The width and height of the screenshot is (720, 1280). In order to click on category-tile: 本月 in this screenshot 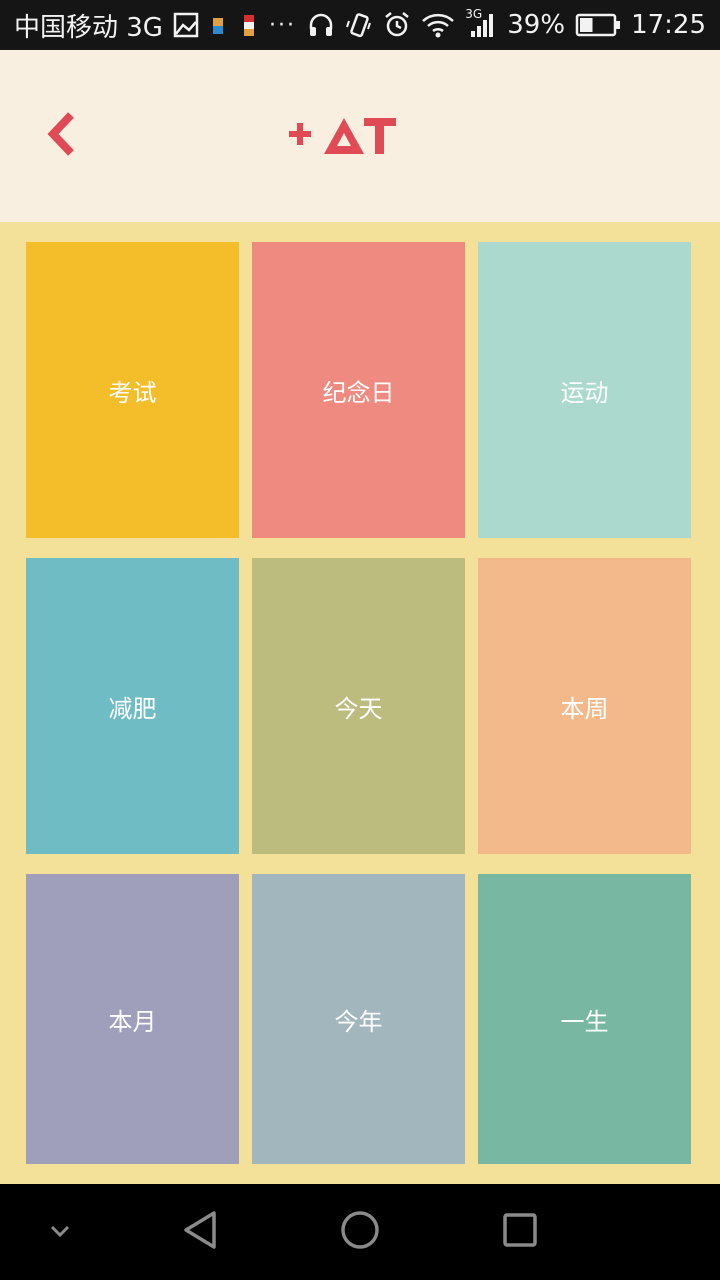, I will do `click(132, 1019)`.